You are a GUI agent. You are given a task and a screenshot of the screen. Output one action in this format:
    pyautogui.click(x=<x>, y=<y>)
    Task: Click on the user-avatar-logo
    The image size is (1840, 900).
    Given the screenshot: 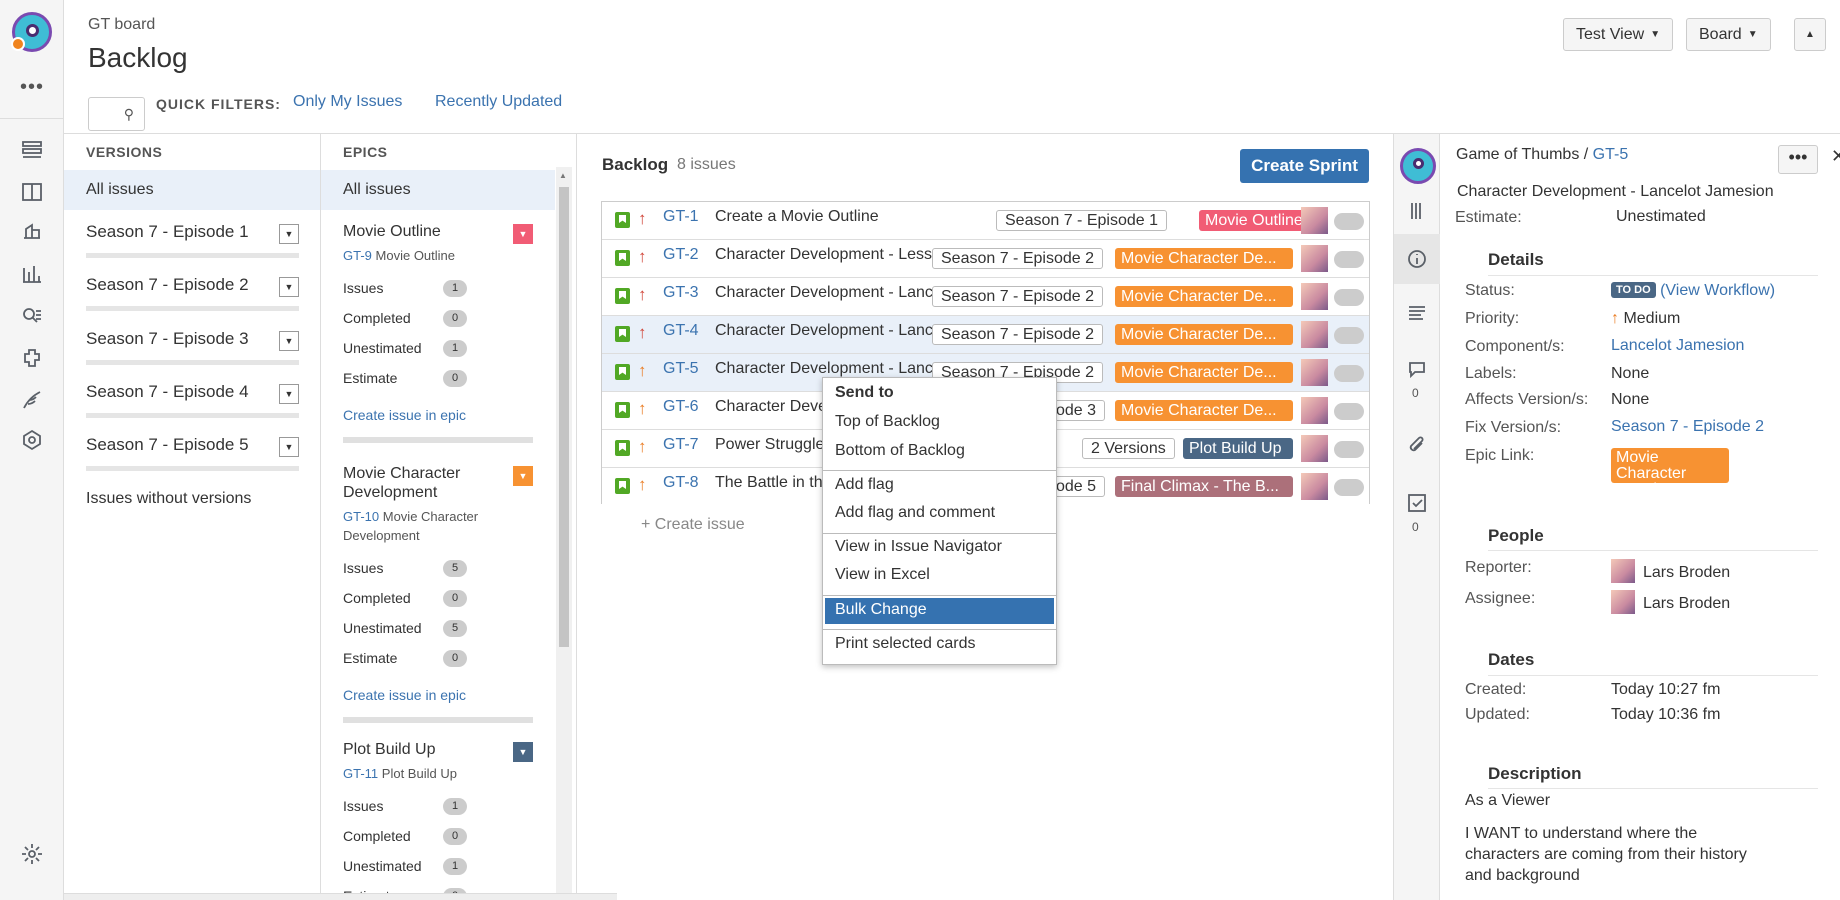 What is the action you would take?
    pyautogui.click(x=31, y=32)
    